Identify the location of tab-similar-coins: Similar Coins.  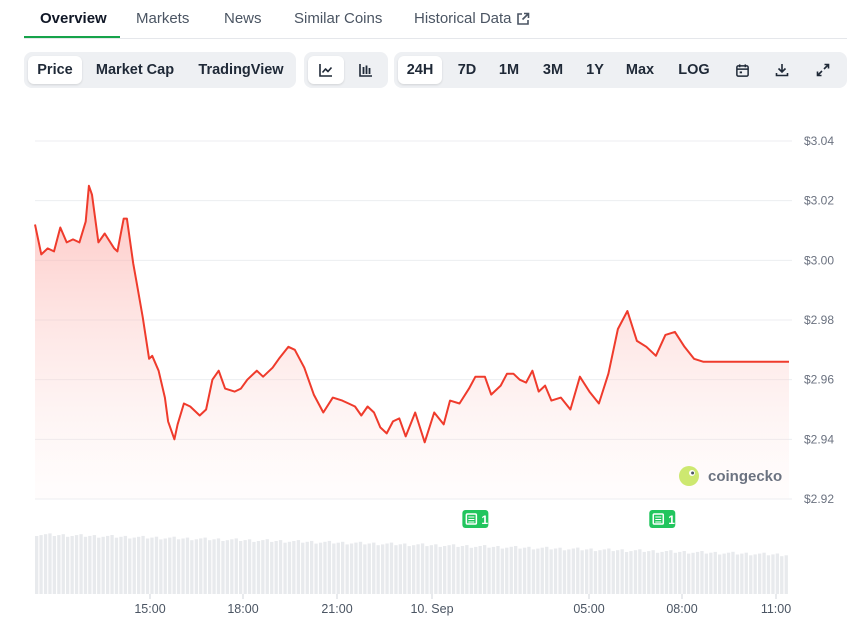
(338, 18).